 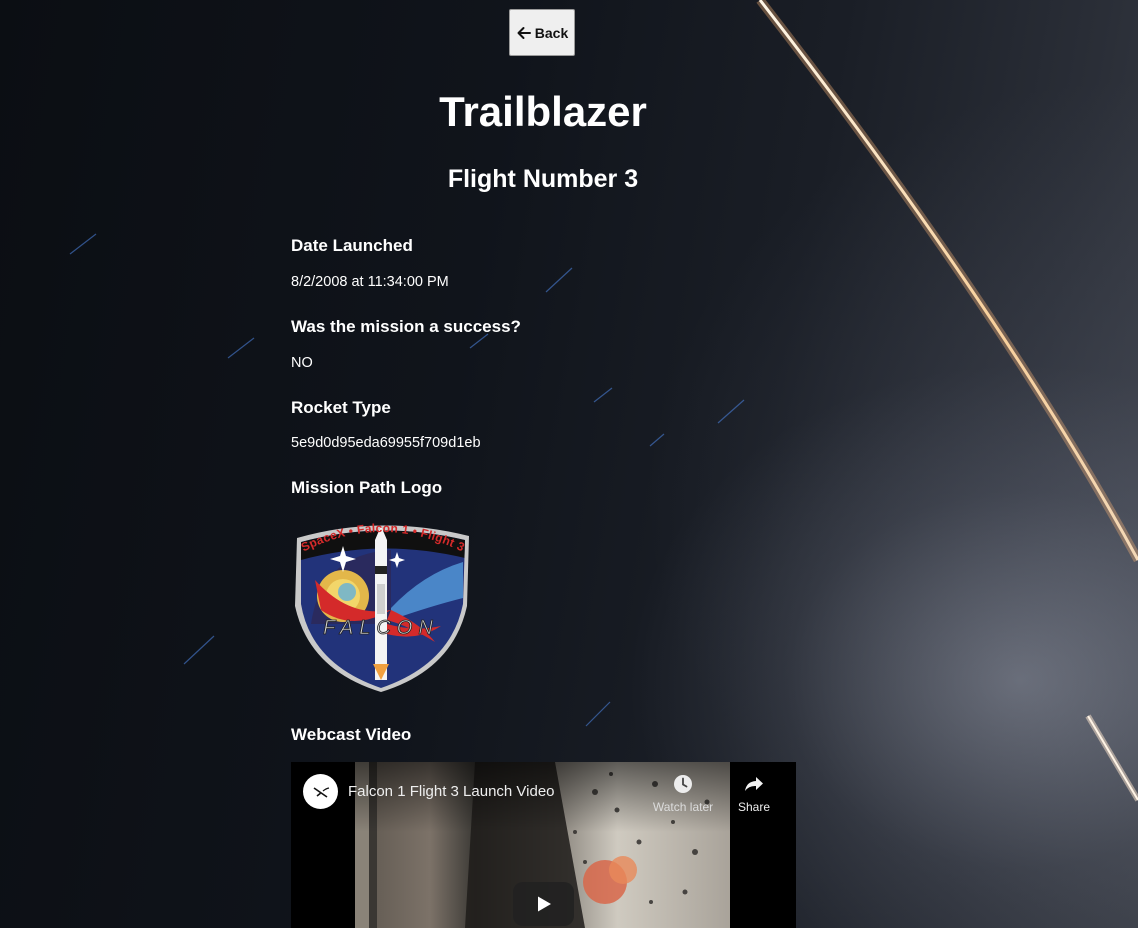 I want to click on mission-success-label: Was the mission a success?, so click(x=406, y=326).